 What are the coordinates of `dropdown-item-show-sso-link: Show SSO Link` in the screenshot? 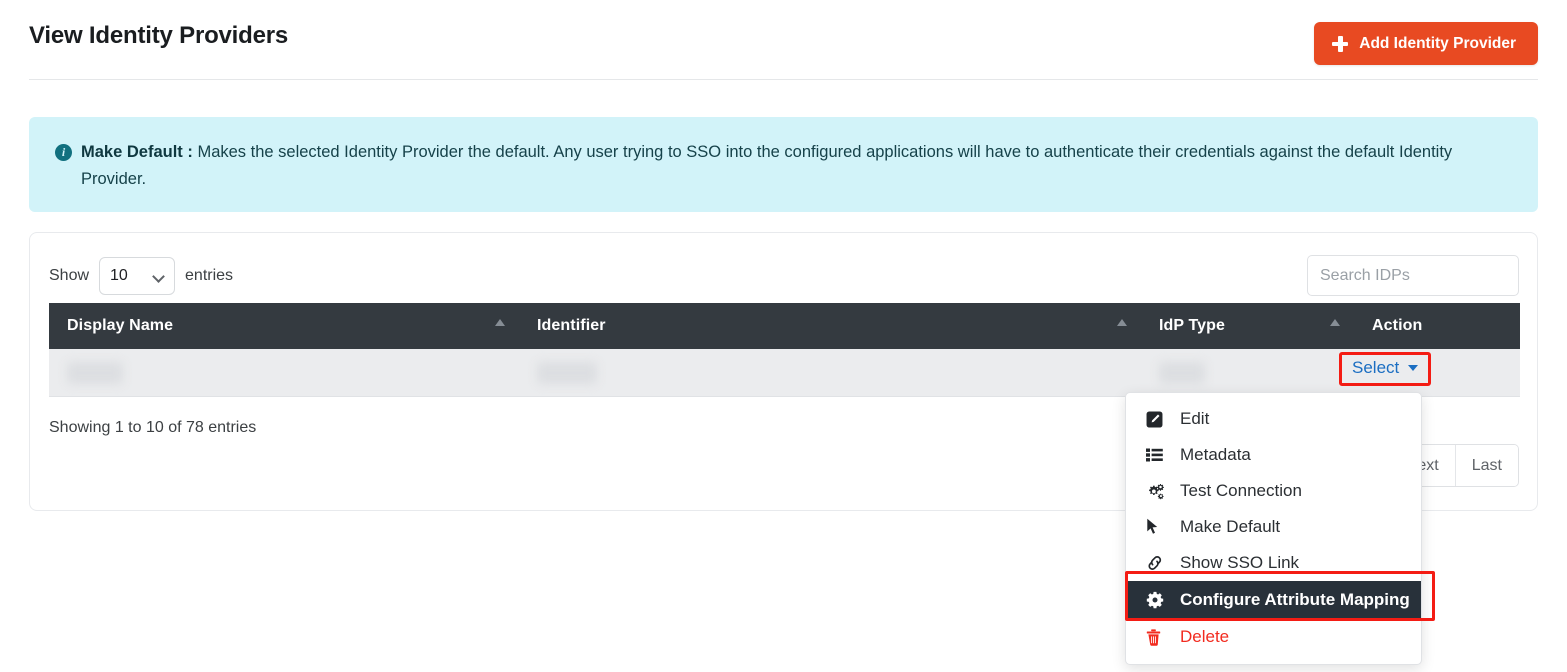 It's located at (1273, 563).